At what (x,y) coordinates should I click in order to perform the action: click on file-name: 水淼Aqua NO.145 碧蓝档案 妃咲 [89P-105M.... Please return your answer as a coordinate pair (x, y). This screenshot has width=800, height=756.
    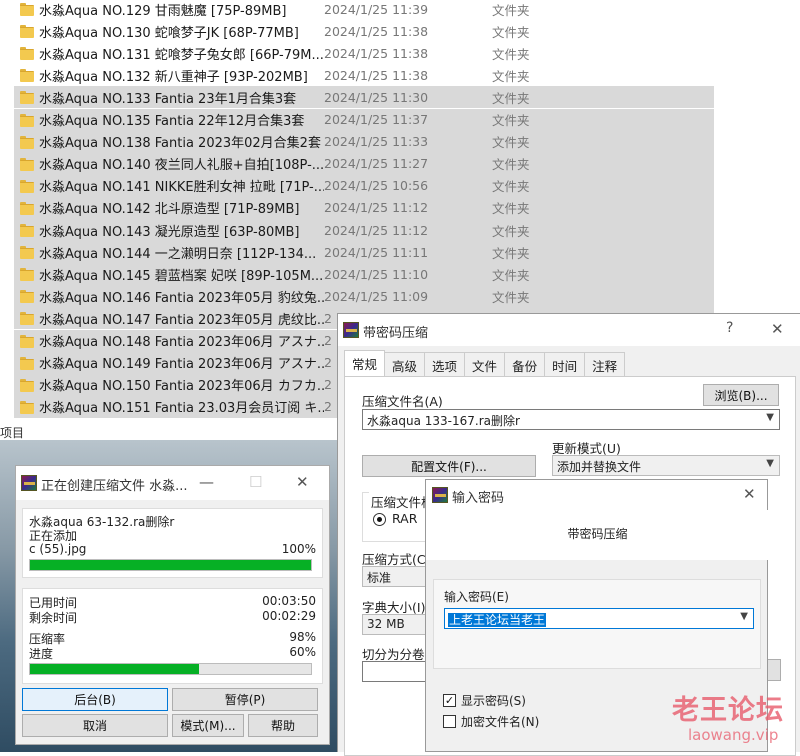
    Looking at the image, I should click on (181, 276).